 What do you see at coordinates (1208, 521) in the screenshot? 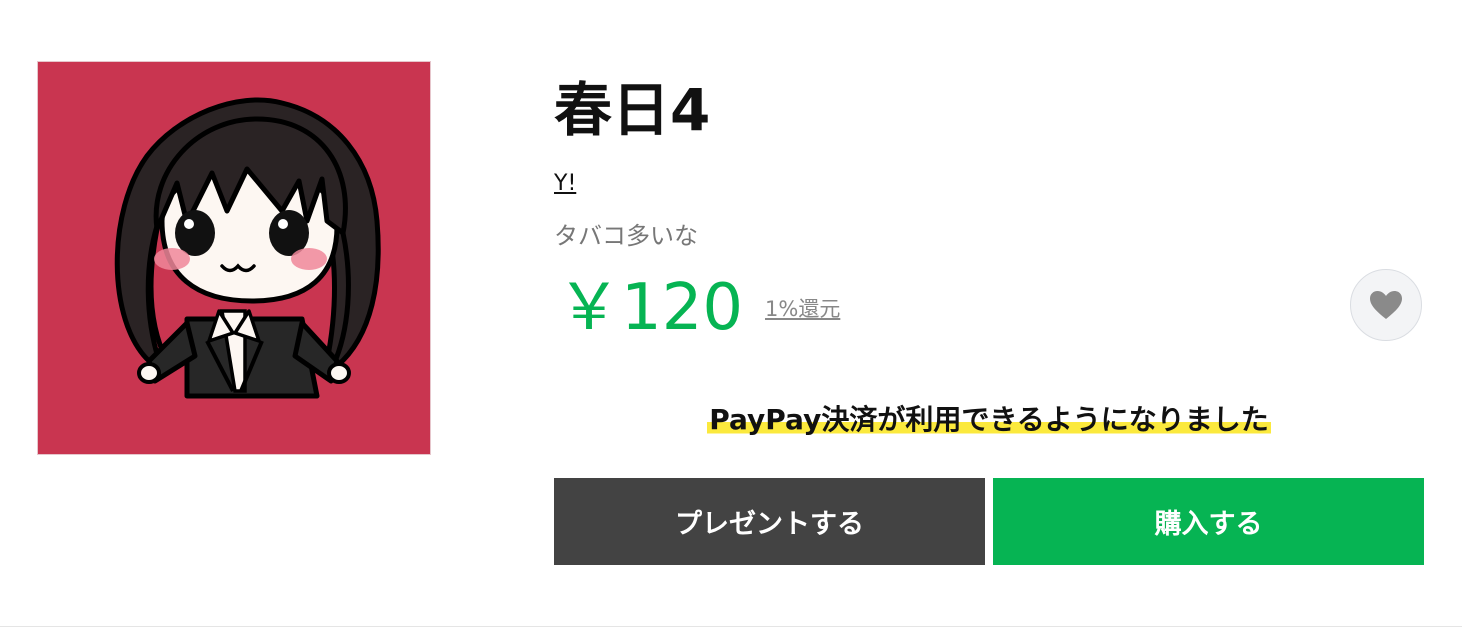
I see `buy-button: 購入する` at bounding box center [1208, 521].